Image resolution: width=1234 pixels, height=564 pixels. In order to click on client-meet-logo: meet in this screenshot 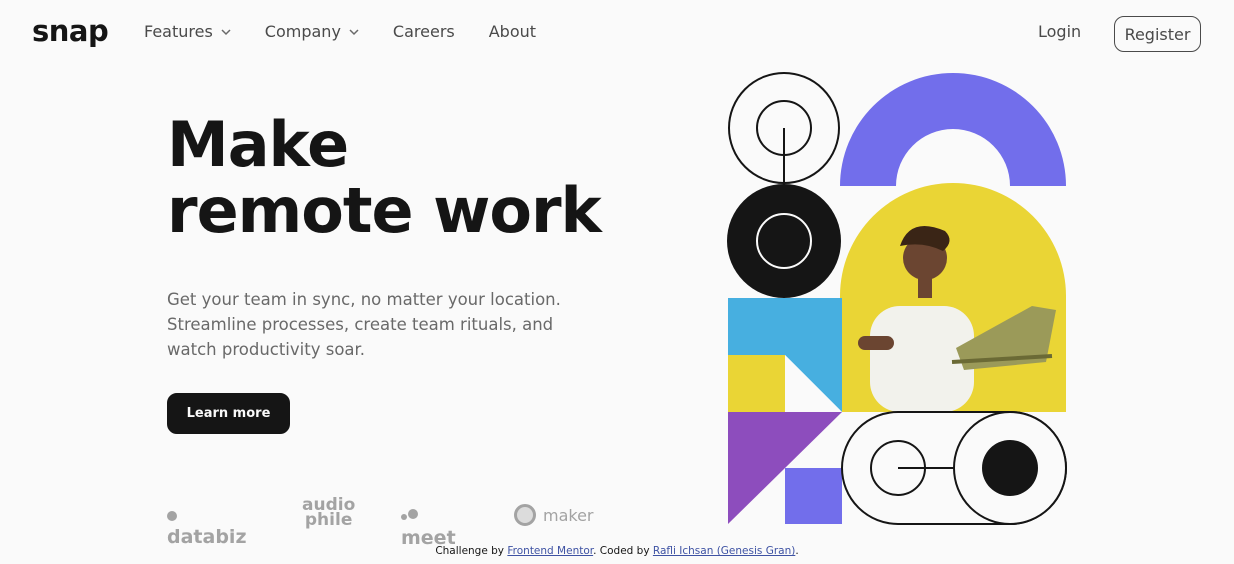, I will do `click(428, 527)`.